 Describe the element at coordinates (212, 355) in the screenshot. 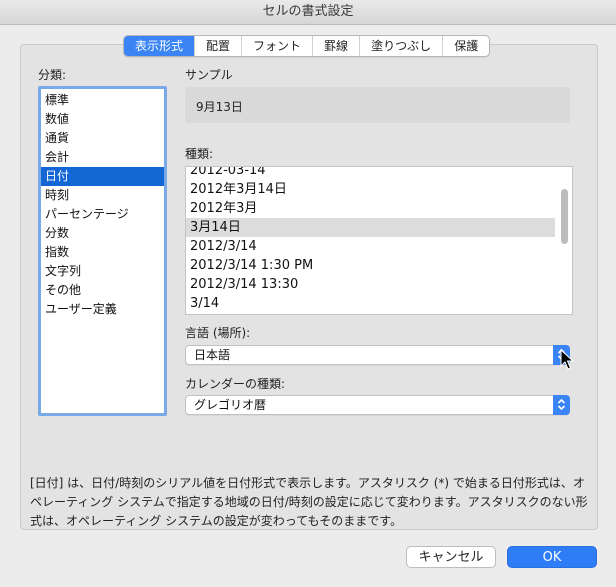

I see `language-value: 日本語` at that location.